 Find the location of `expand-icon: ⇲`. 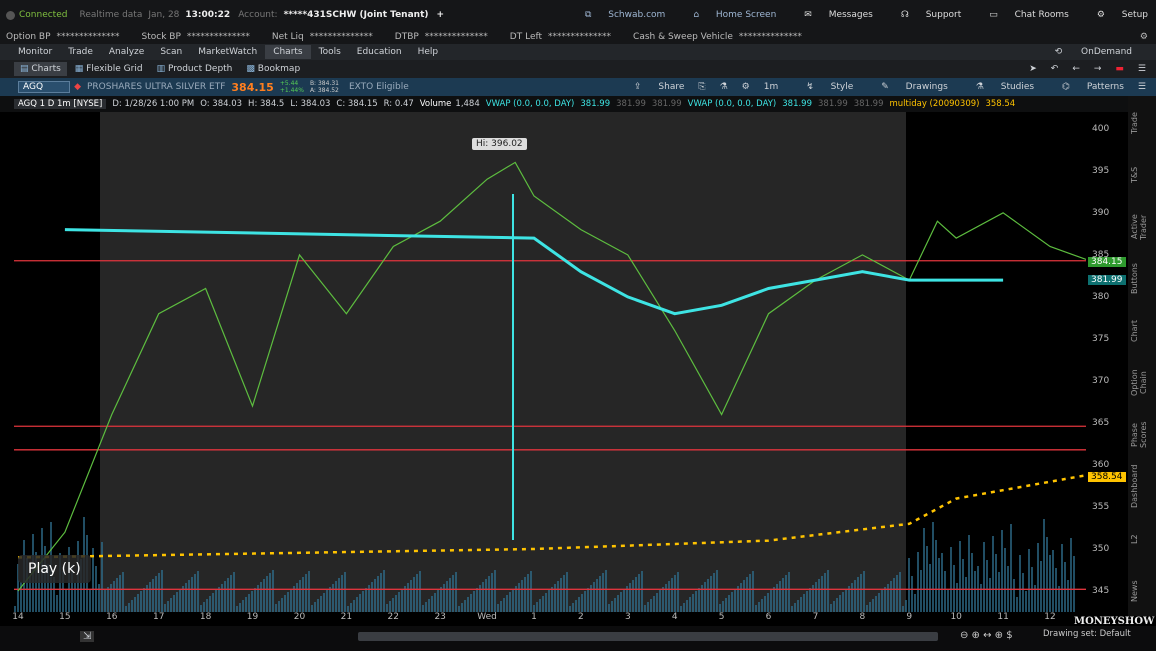

expand-icon: ⇲ is located at coordinates (87, 636).